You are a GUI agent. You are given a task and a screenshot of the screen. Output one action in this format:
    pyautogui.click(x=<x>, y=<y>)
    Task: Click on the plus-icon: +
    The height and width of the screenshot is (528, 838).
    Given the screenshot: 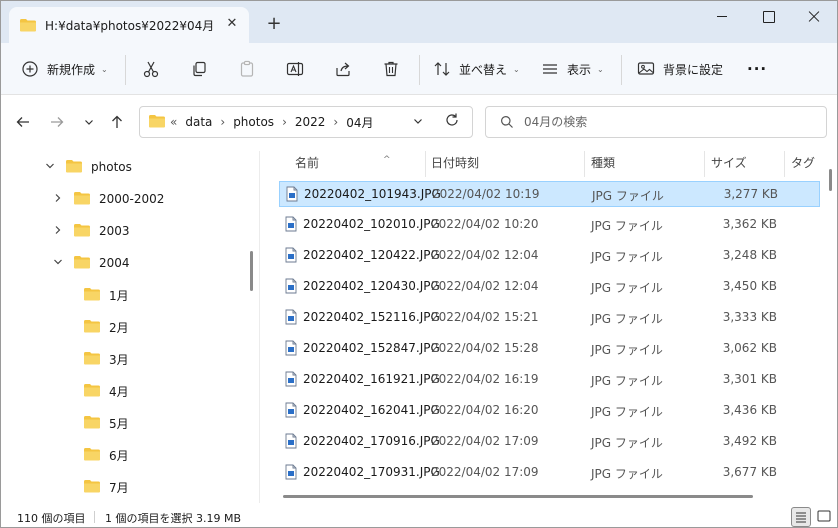 What is the action you would take?
    pyautogui.click(x=274, y=24)
    